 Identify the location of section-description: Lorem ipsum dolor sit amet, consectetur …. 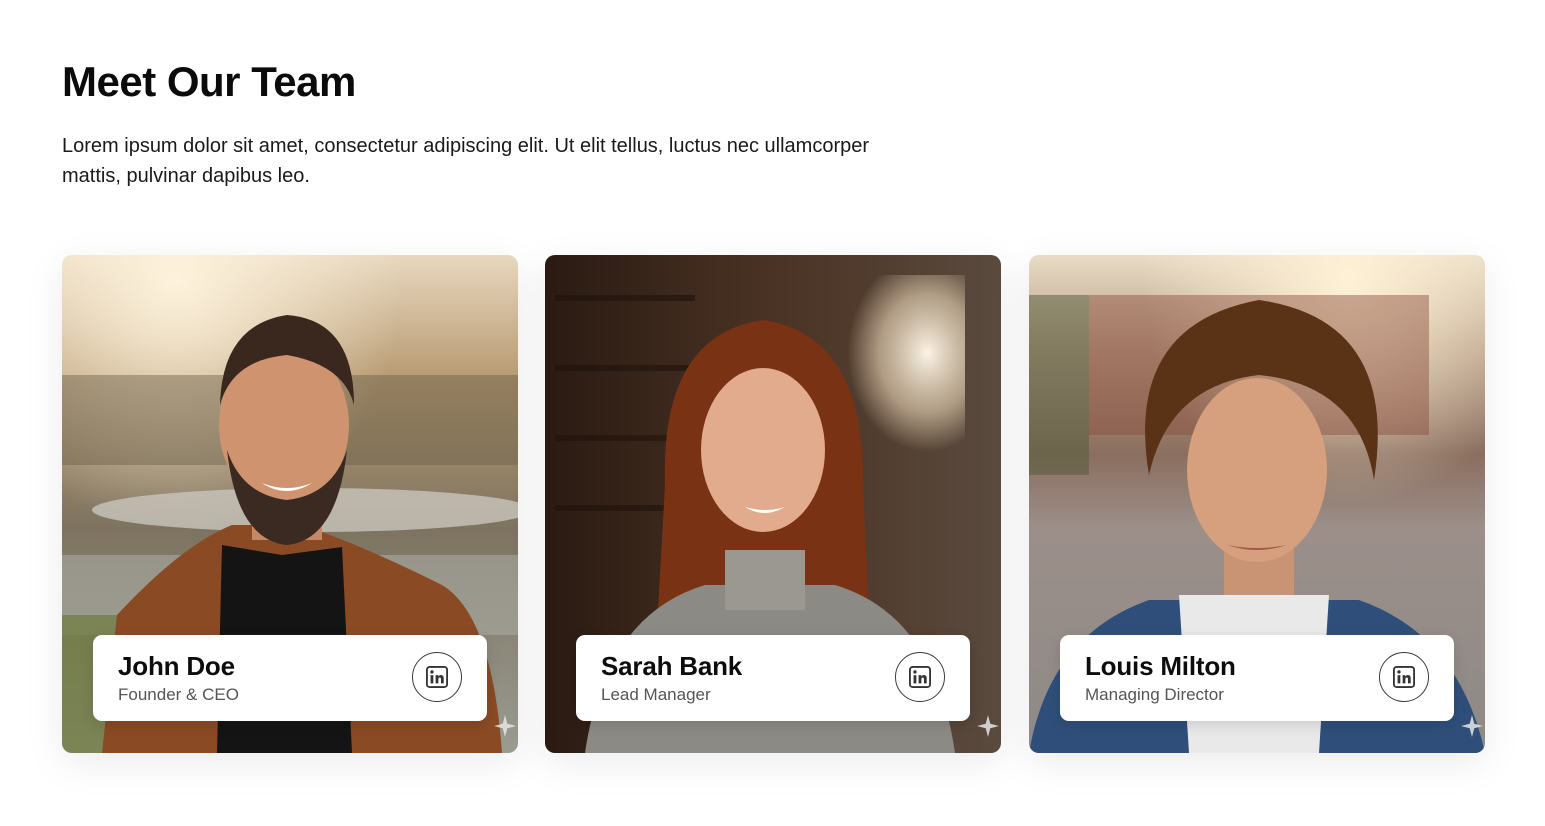
(466, 161).